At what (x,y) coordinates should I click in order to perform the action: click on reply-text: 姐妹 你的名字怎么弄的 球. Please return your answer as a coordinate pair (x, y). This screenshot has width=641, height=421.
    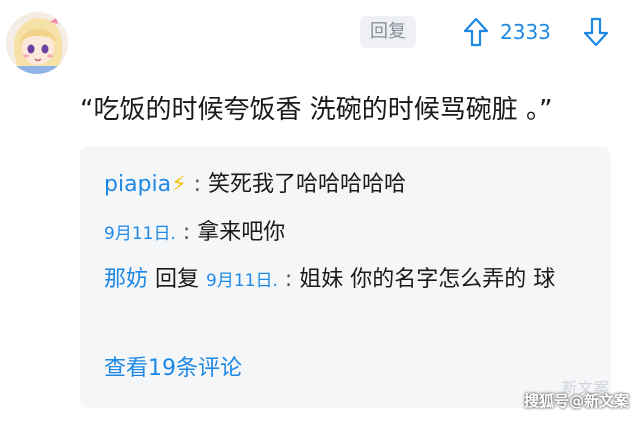
    Looking at the image, I should click on (427, 279).